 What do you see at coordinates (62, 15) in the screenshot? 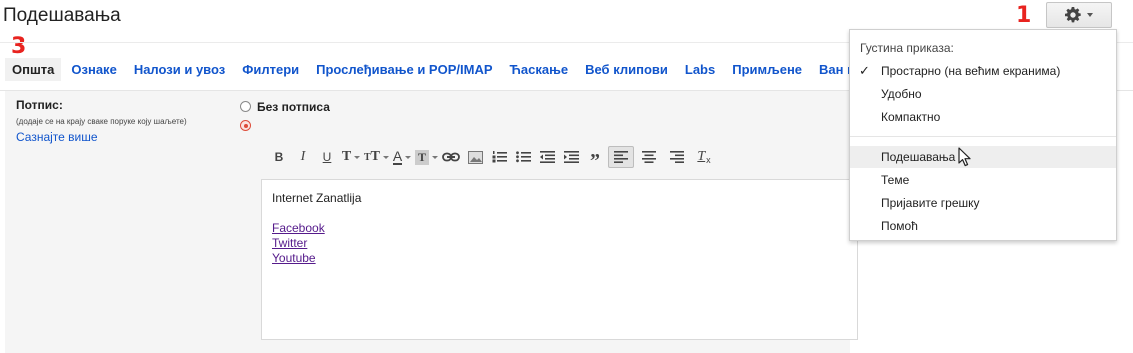
I see `page-title: Подешавања` at bounding box center [62, 15].